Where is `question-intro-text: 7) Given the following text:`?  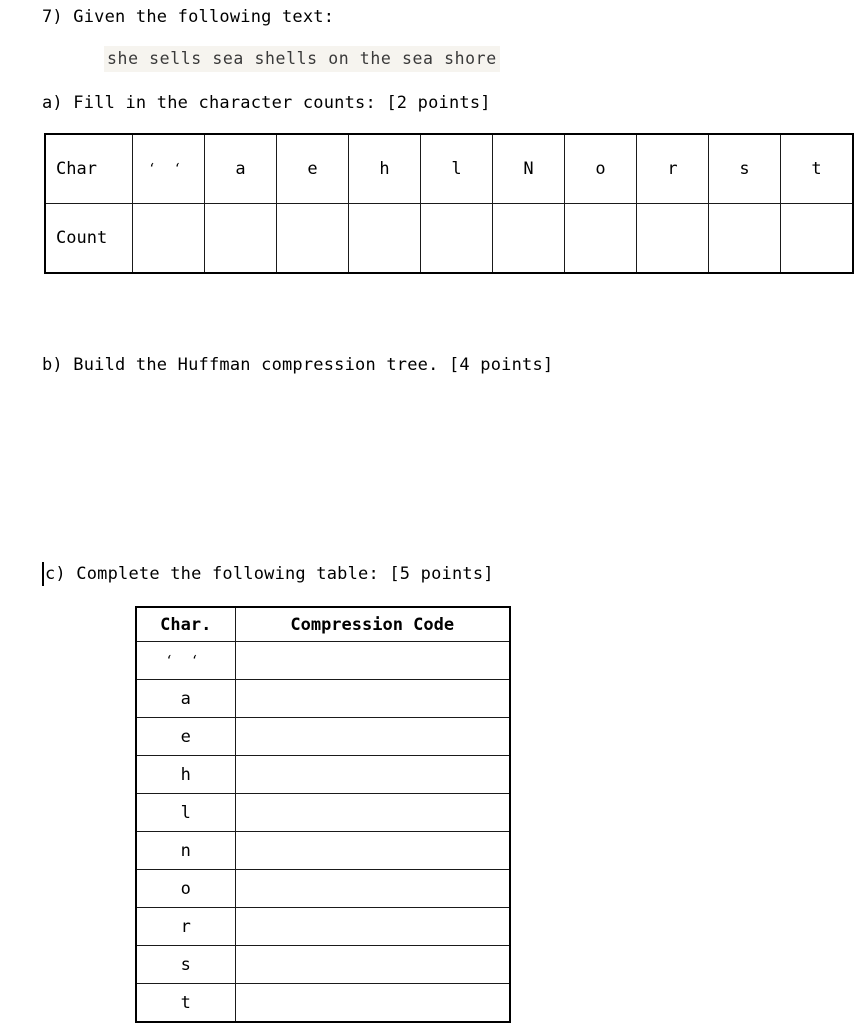
question-intro-text: 7) Given the following text: is located at coordinates (188, 17).